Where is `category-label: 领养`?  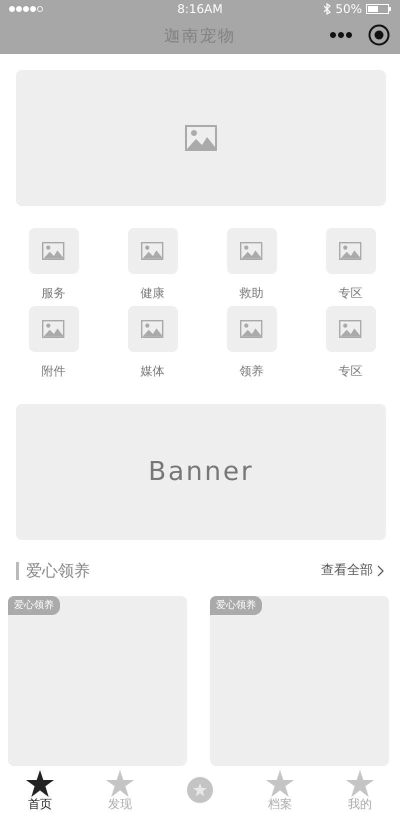 category-label: 领养 is located at coordinates (252, 371).